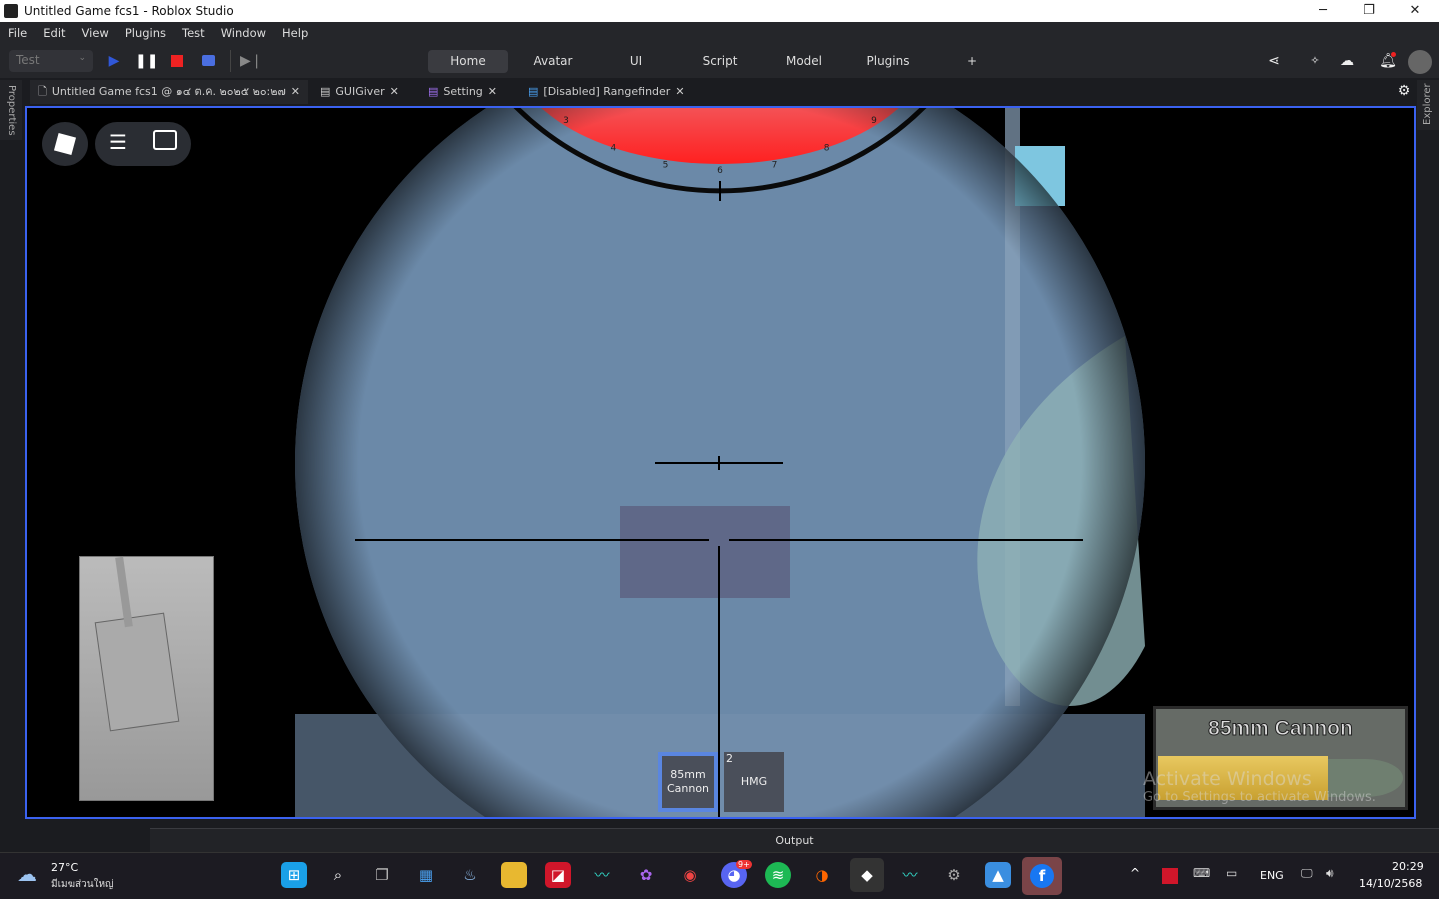 This screenshot has height=899, width=1439. I want to click on window-title: Untitled Game fcs1 - Roblox Studio, so click(129, 11).